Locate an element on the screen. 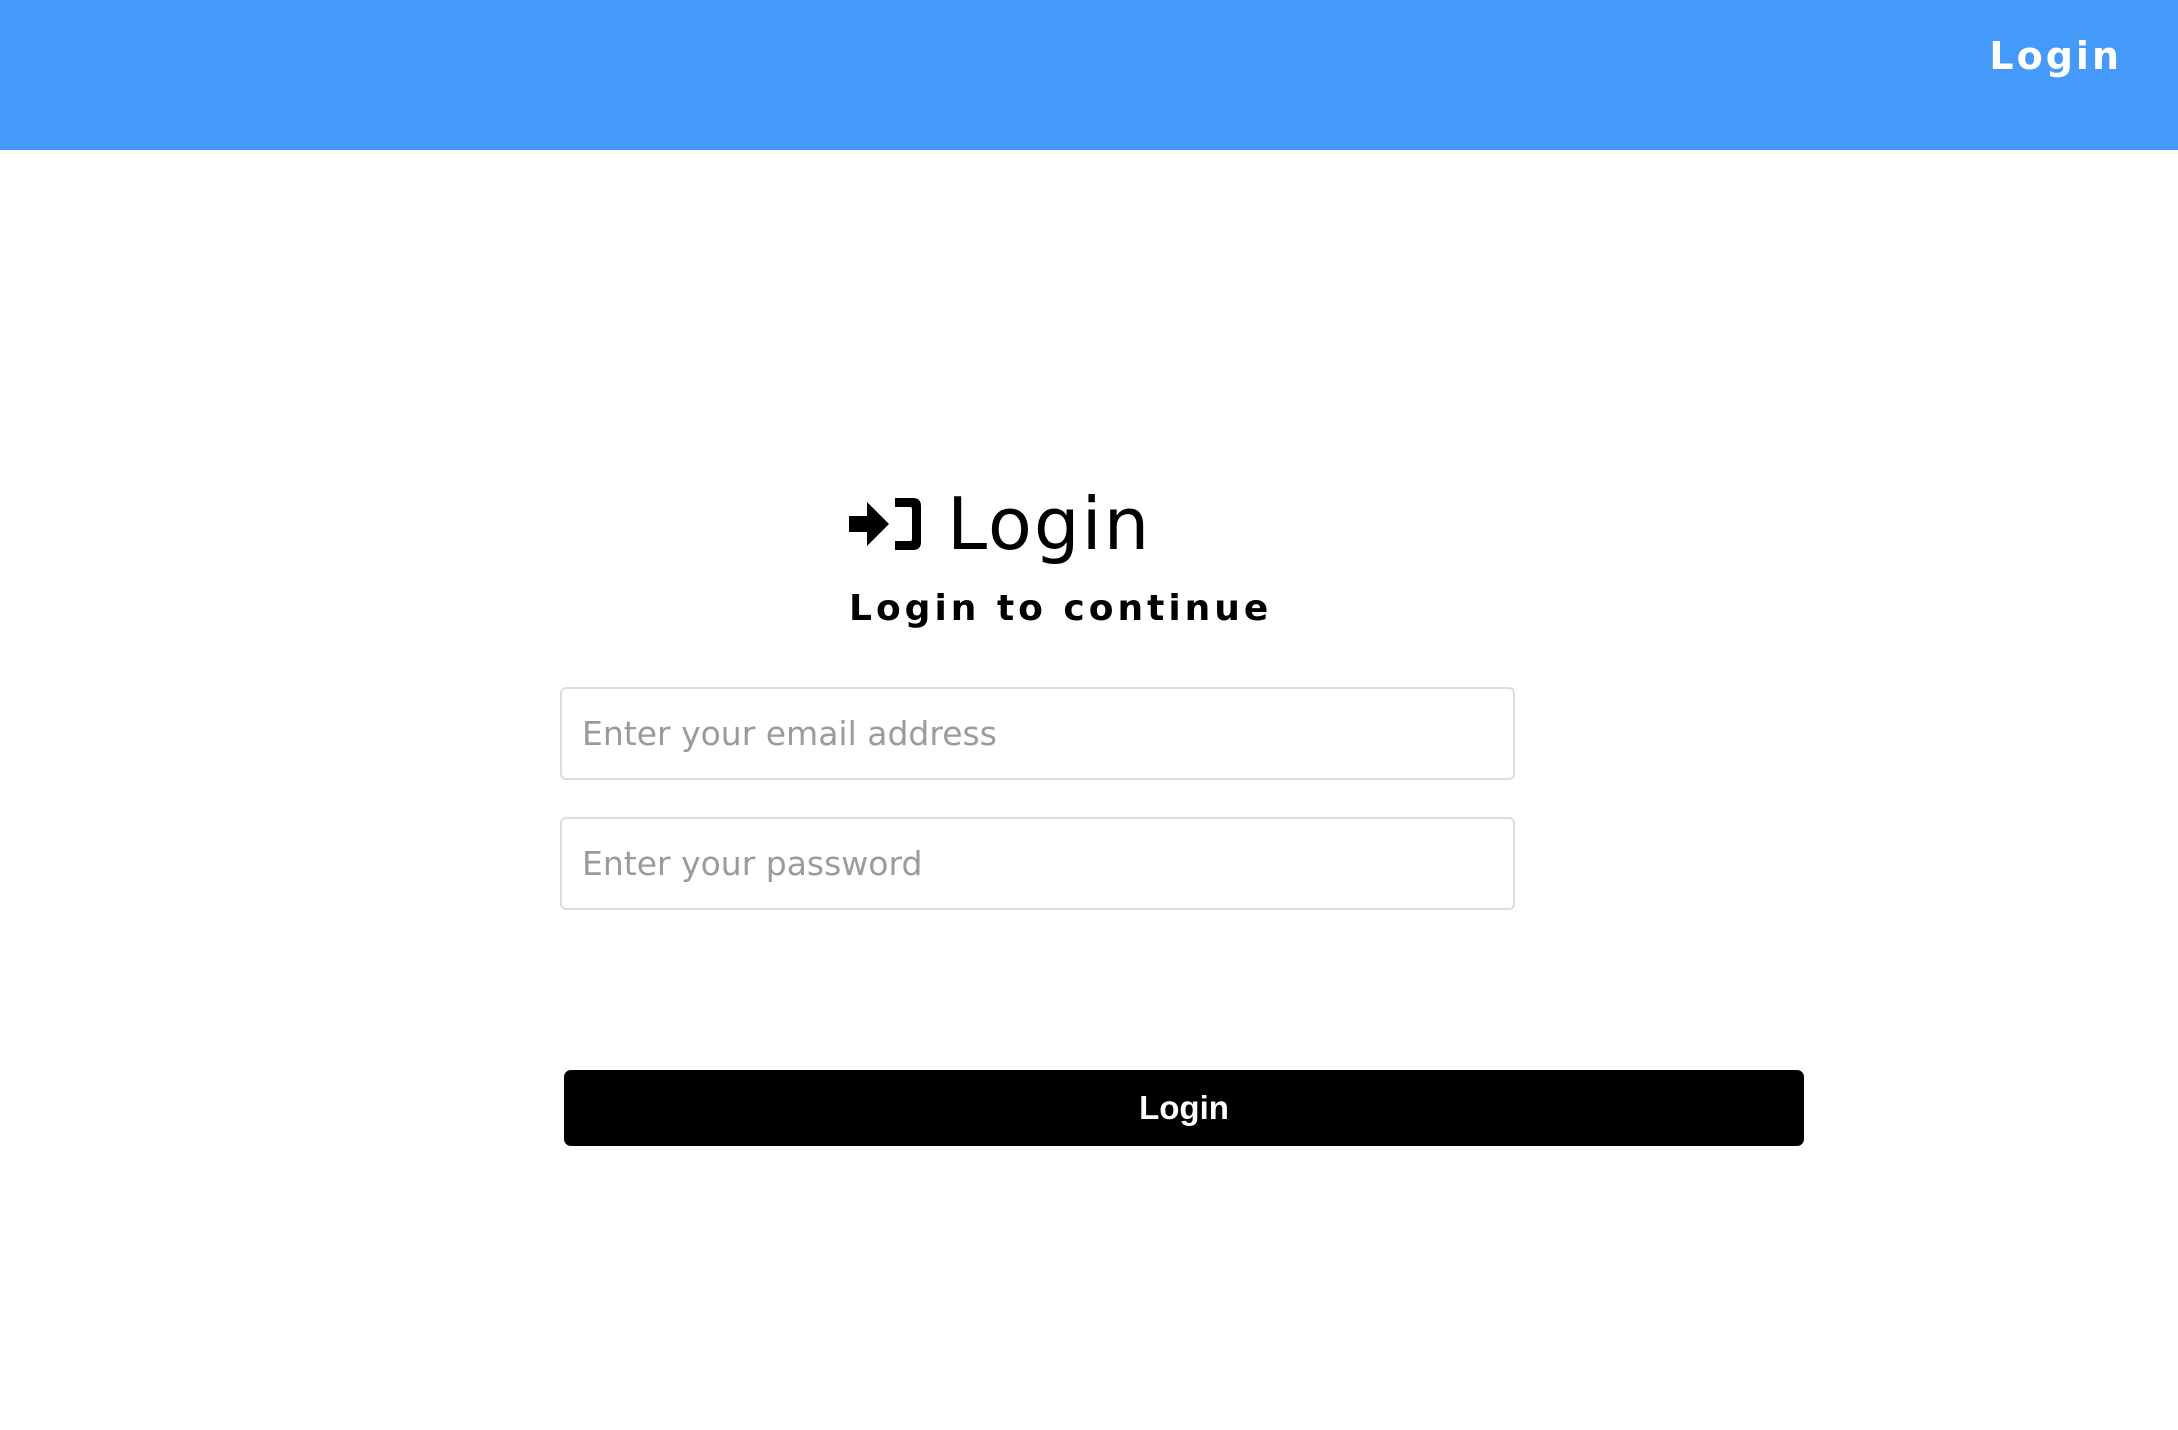 This screenshot has width=2178, height=1430. sign-in-icon is located at coordinates (886, 524).